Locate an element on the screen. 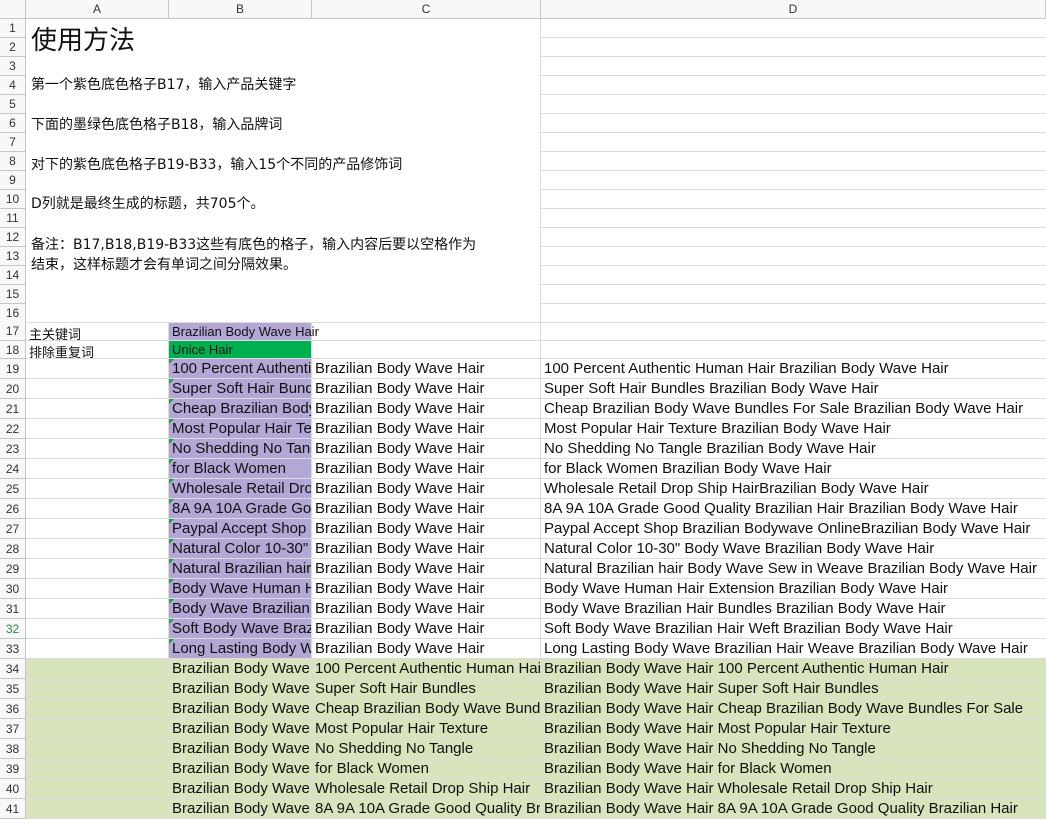 This screenshot has width=1046, height=819. cell-d39-title: Brazilian Body Wave Hair for Black Women is located at coordinates (794, 768).